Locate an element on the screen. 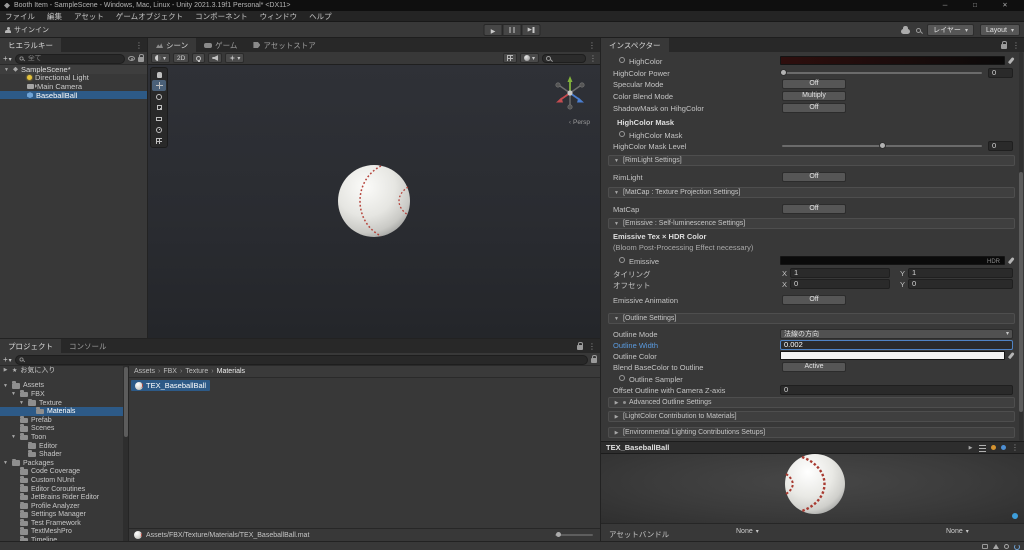 The image size is (1024, 550). breadcrumb-fbx: FBX is located at coordinates (170, 371).